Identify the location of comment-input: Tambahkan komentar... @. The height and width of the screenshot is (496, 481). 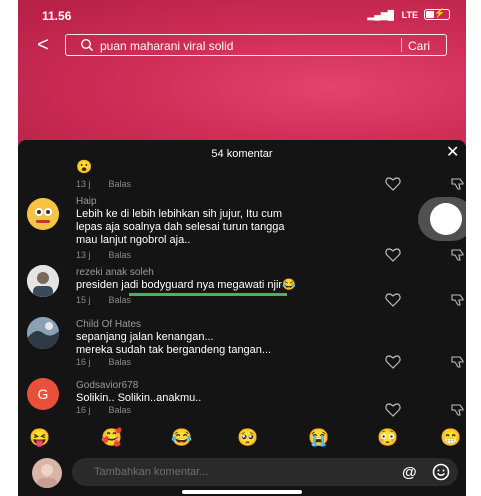
(265, 472).